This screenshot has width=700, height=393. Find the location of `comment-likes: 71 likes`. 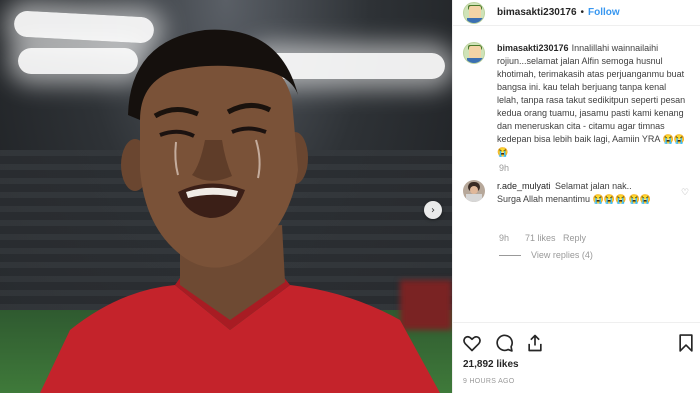

comment-likes: 71 likes is located at coordinates (544, 238).